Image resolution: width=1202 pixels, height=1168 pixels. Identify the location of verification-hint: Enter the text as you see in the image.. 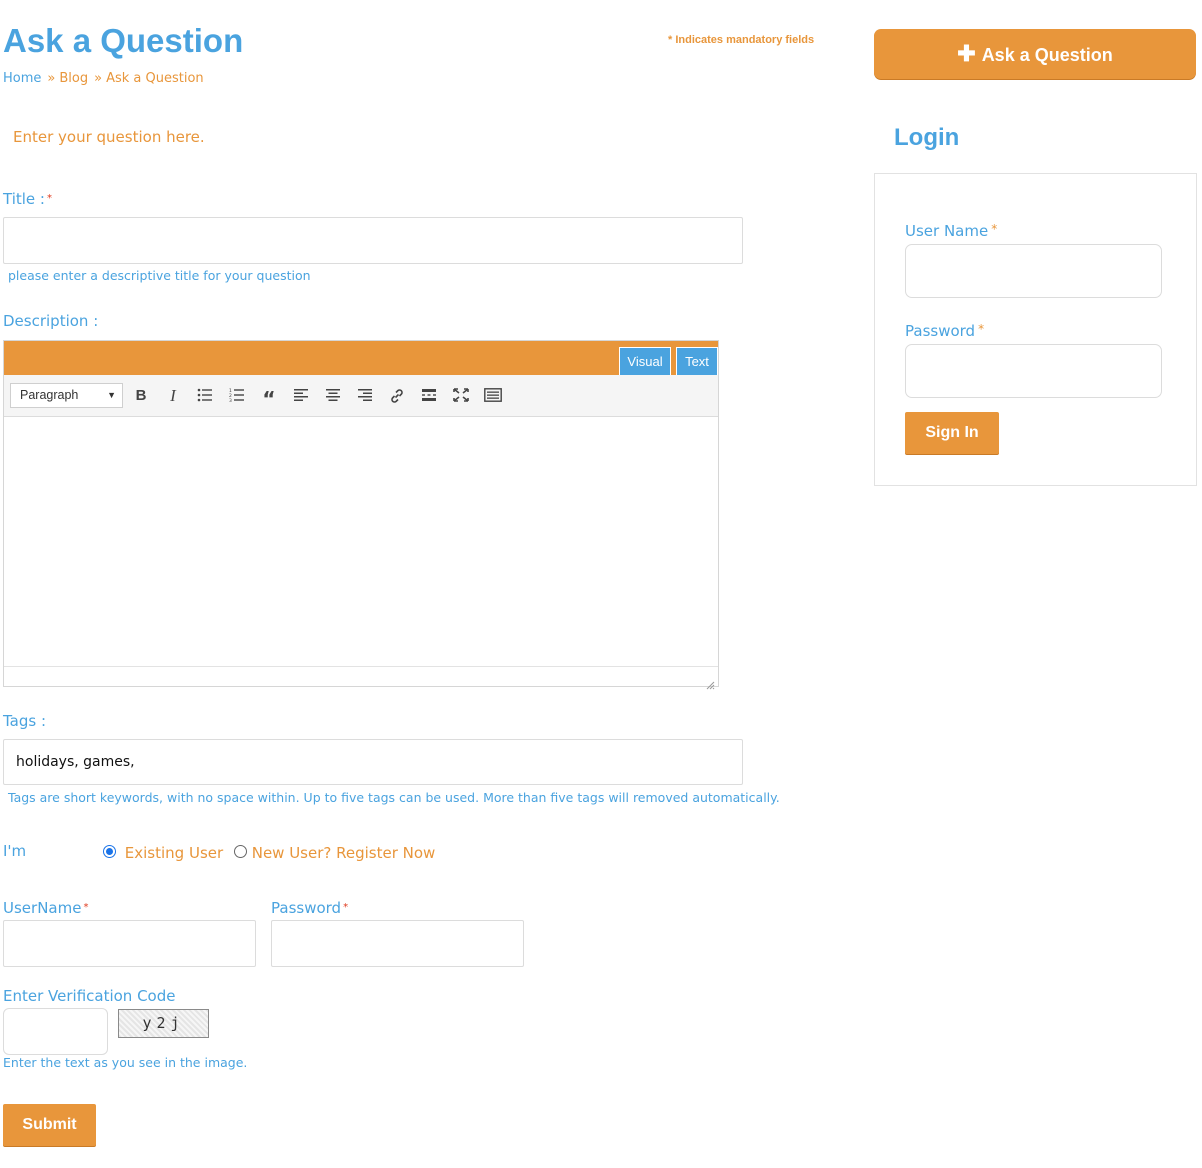
(125, 1062).